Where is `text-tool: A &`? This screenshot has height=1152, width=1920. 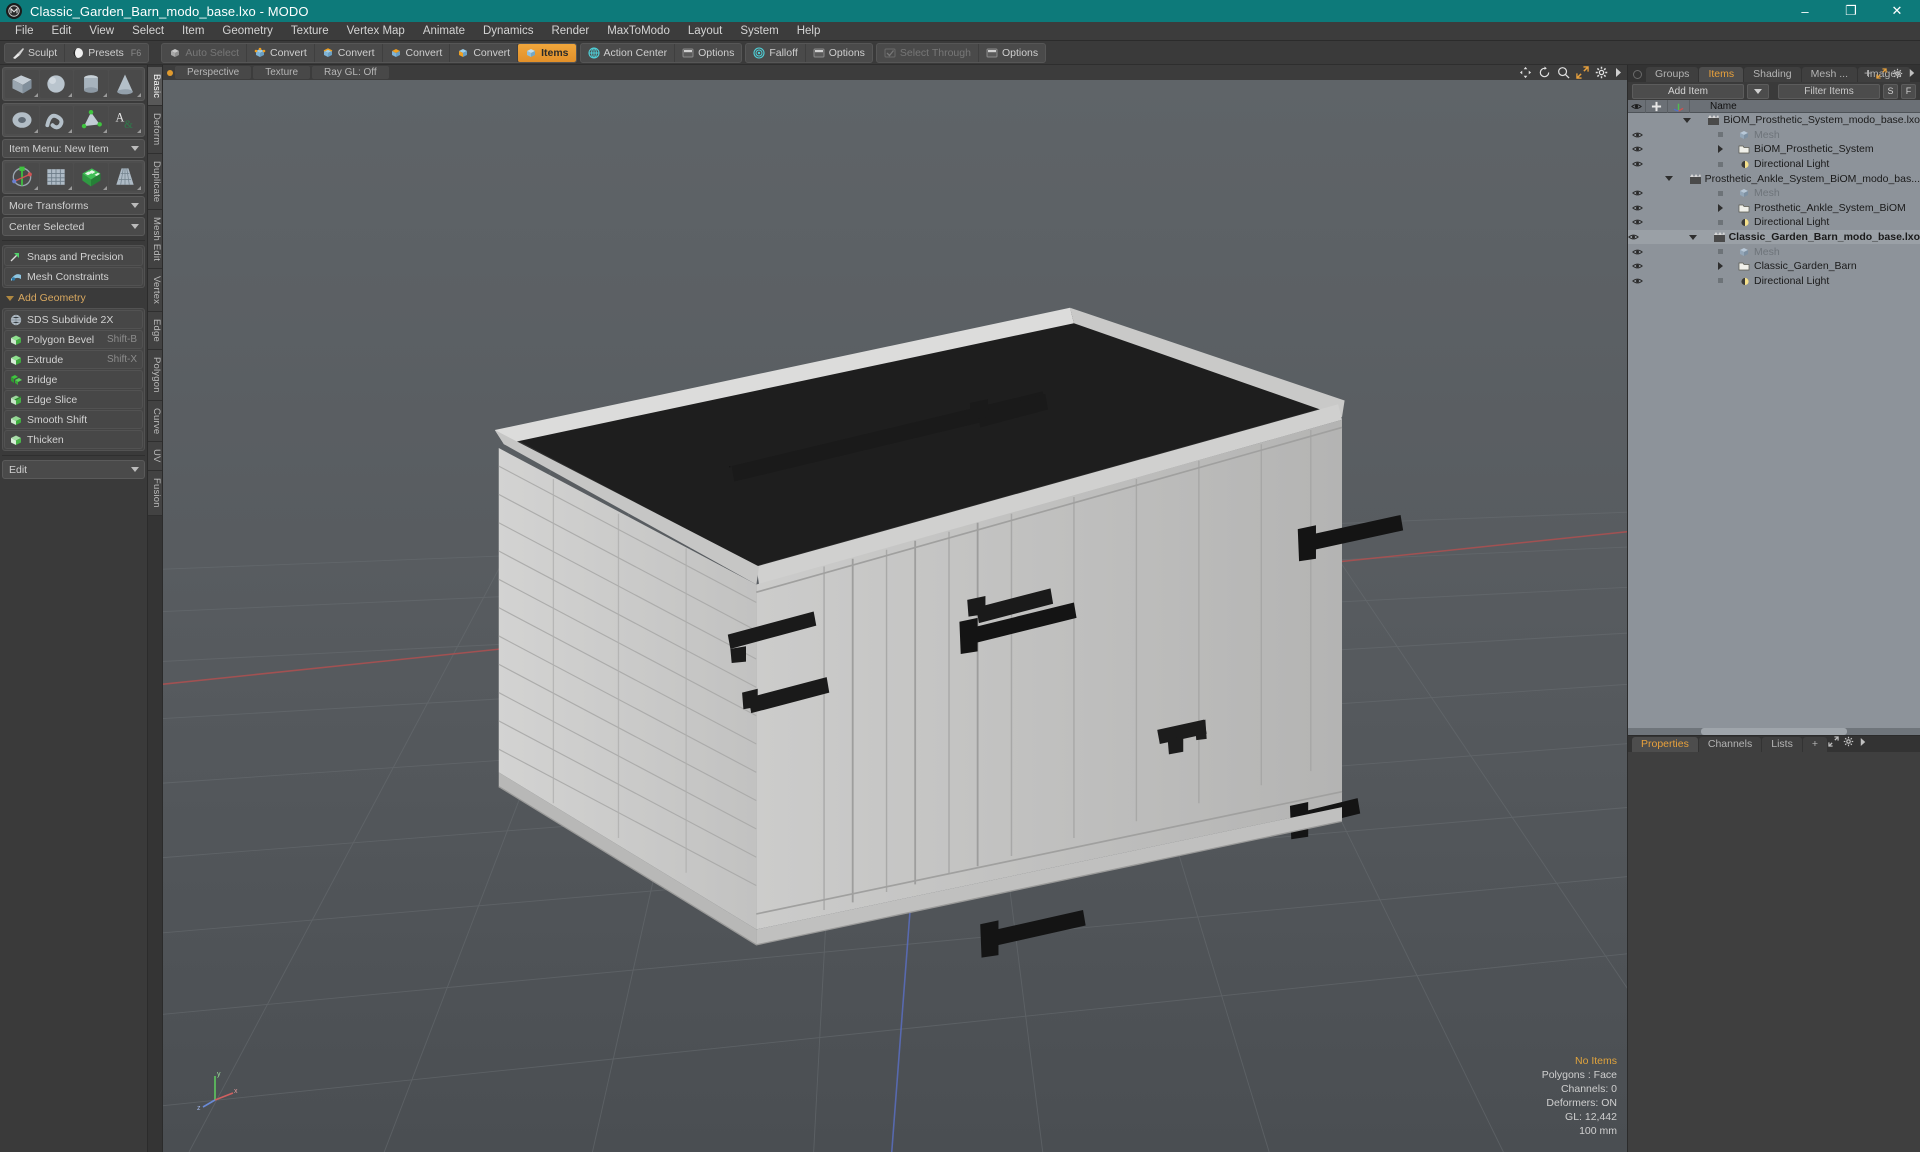 text-tool: A & is located at coordinates (125, 120).